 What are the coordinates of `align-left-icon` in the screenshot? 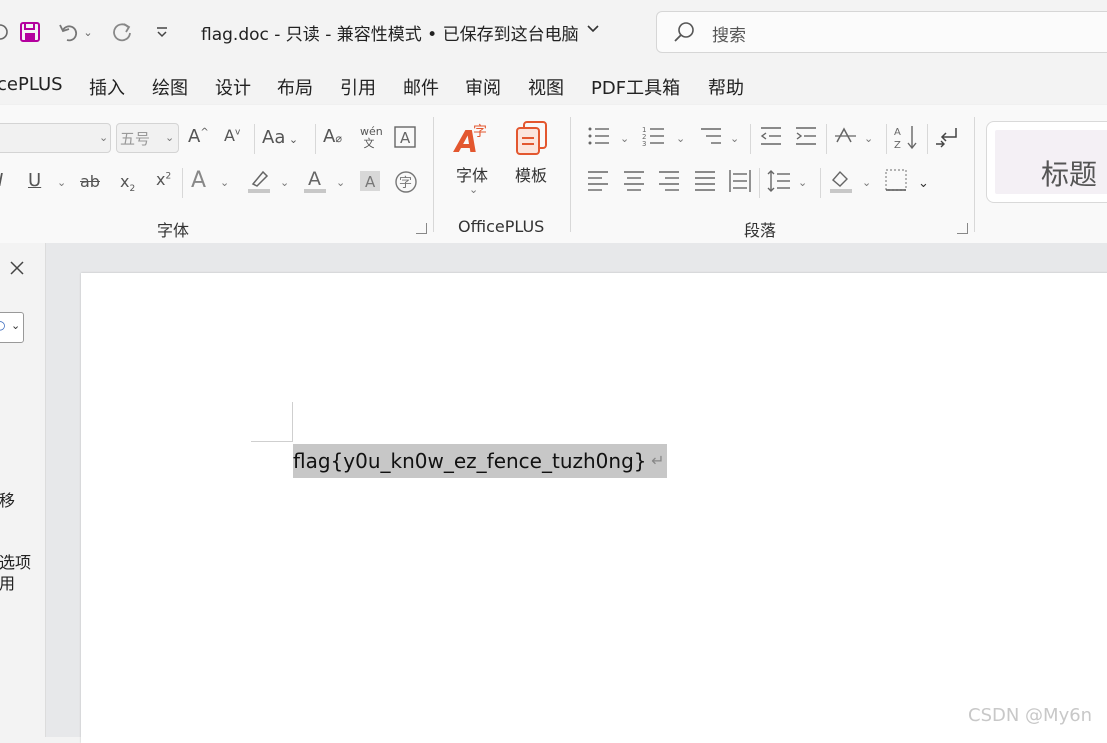 It's located at (598, 182).